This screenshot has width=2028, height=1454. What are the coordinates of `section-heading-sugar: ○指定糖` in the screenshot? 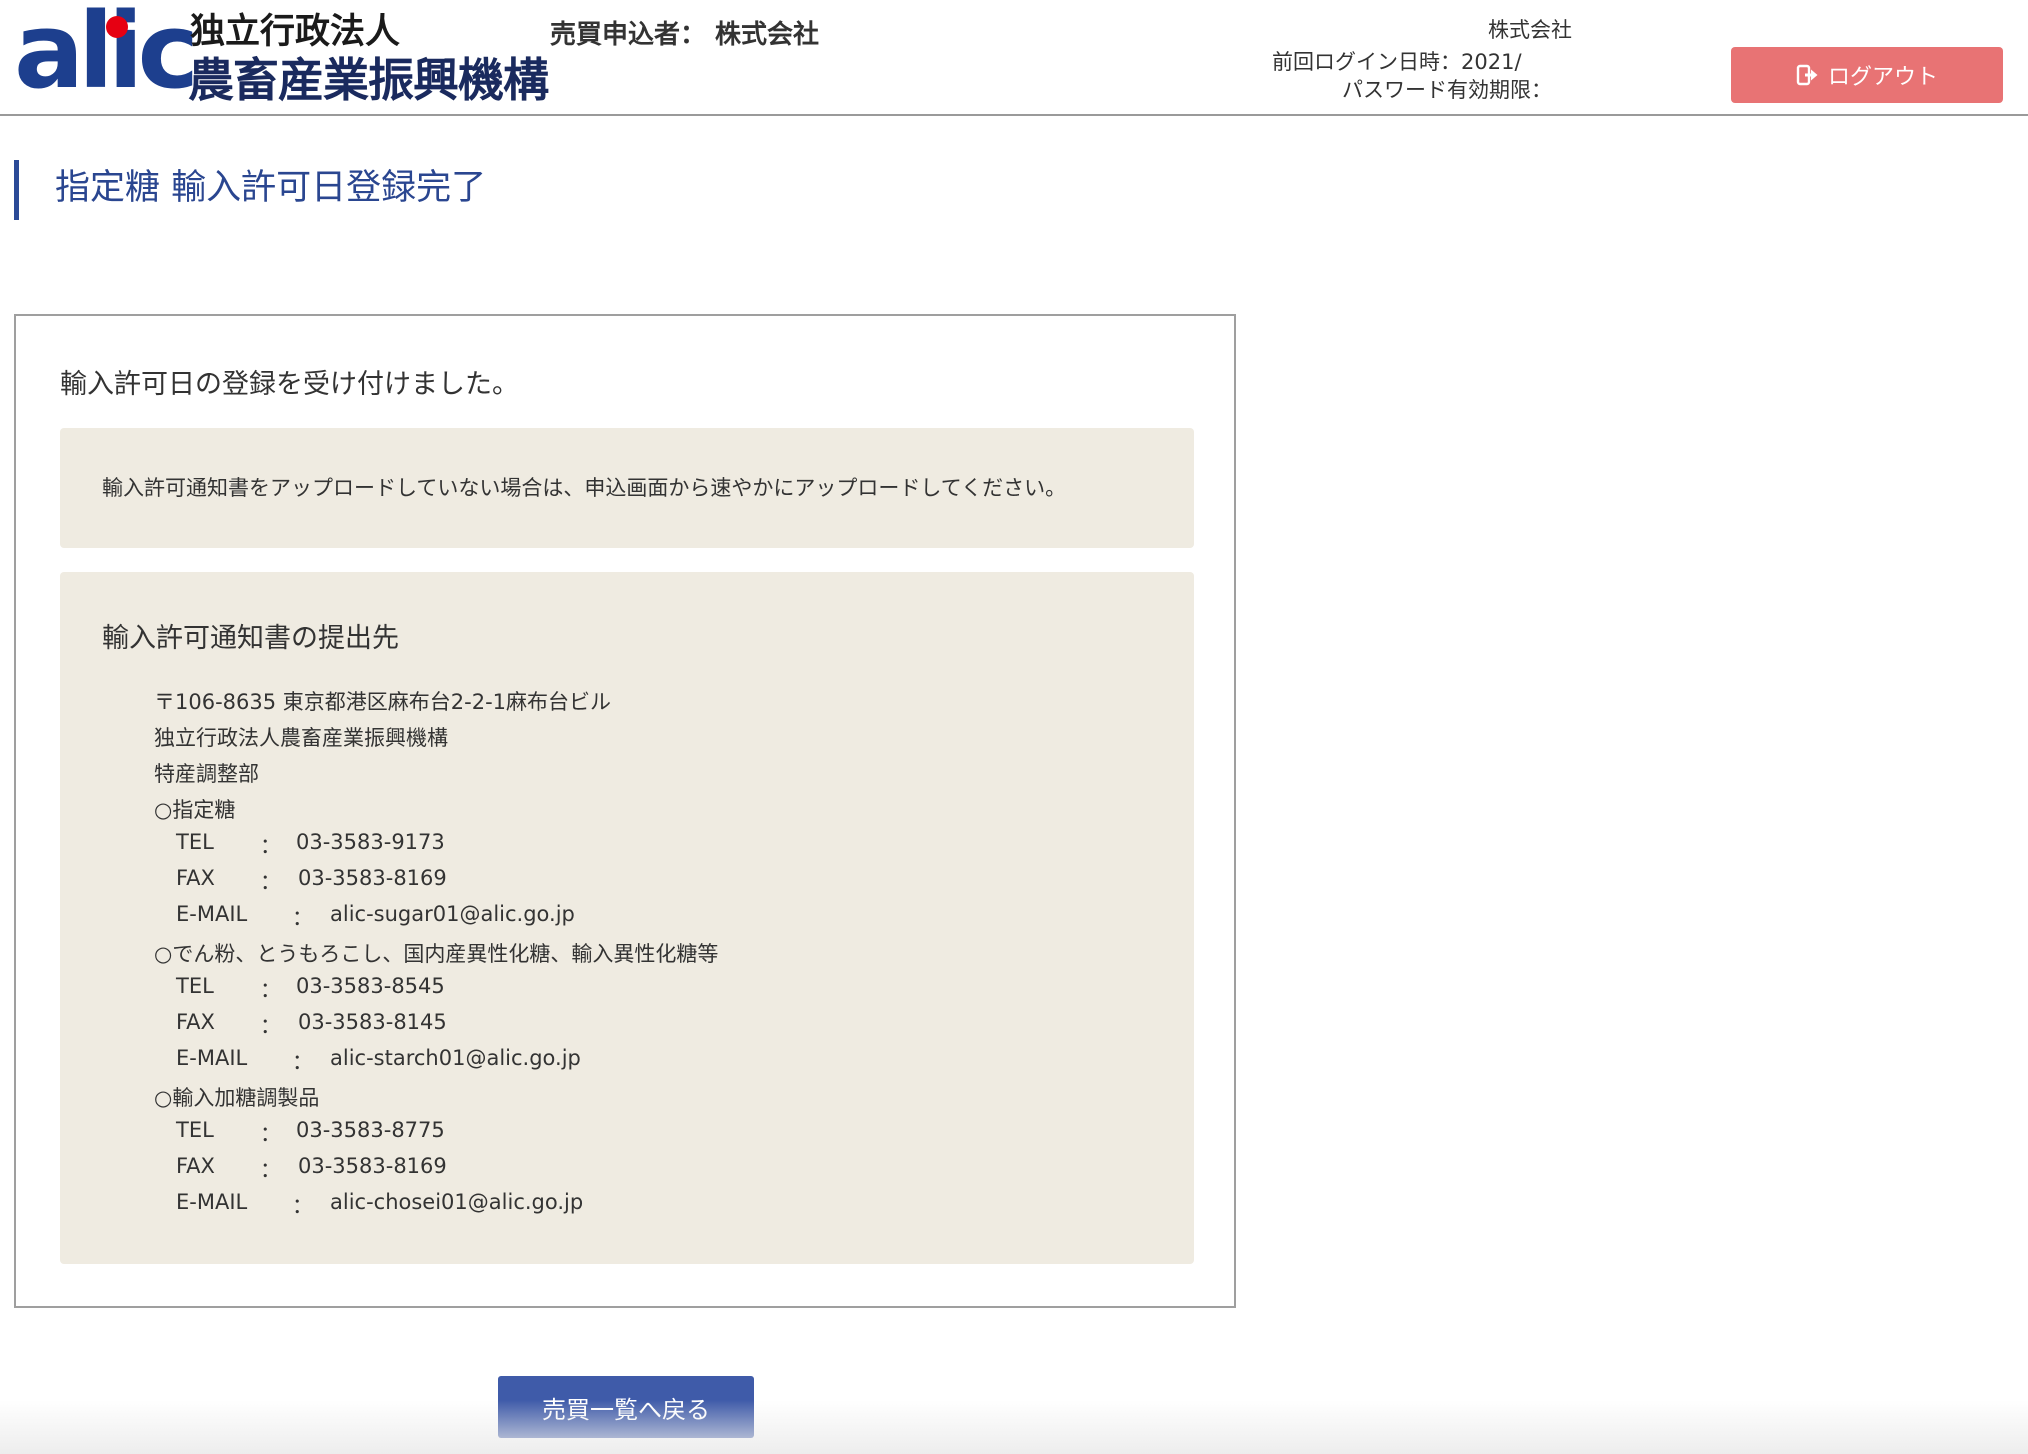 It's located at (195, 810).